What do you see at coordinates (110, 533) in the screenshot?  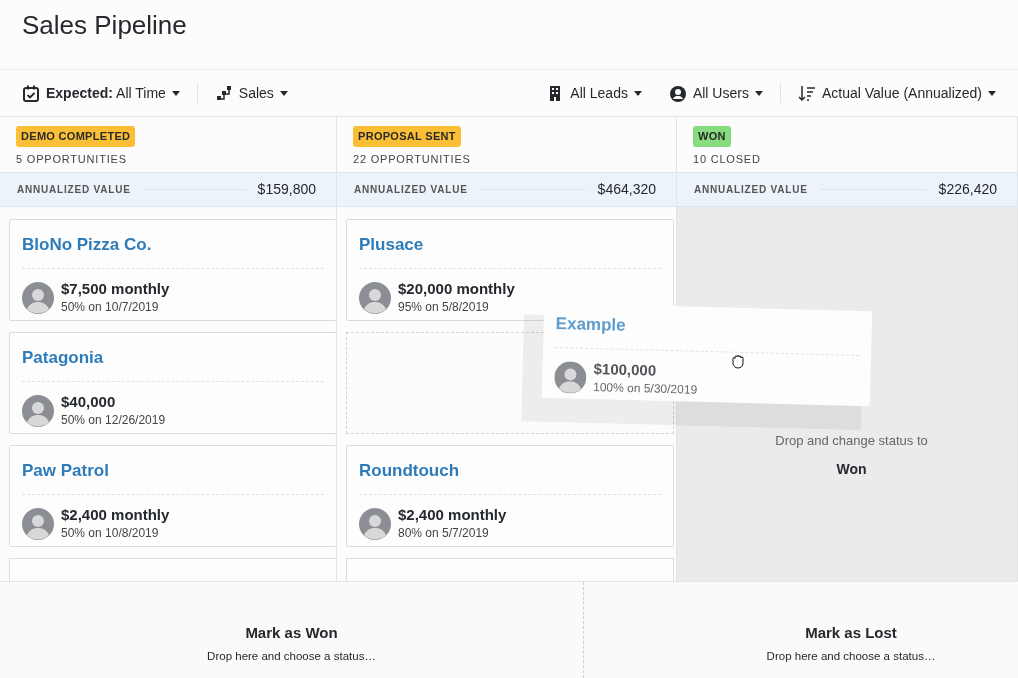 I see `deal-detail: 50% on 10/8/2019` at bounding box center [110, 533].